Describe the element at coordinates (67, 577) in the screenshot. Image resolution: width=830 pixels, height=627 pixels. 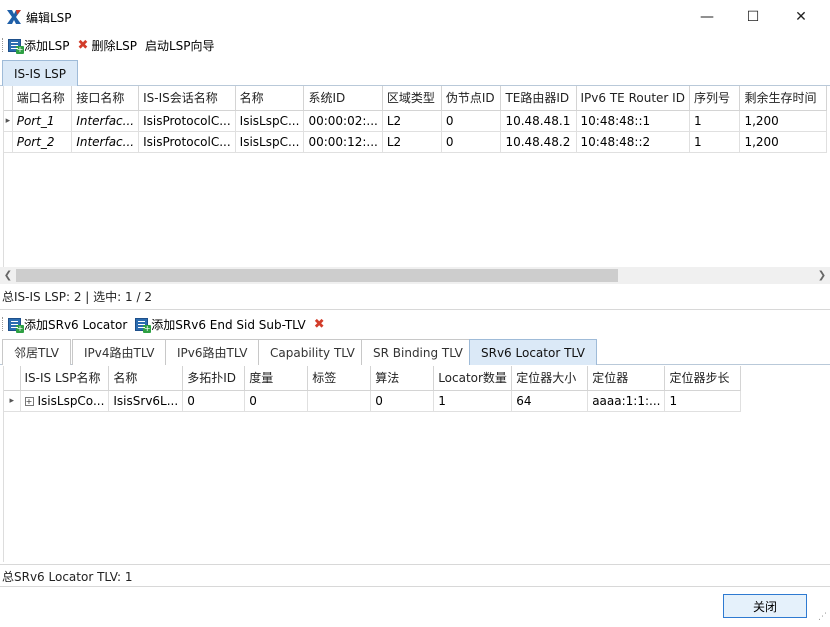
I see `locator-status-text: 总SRv6 Locator TLV: 1` at that location.